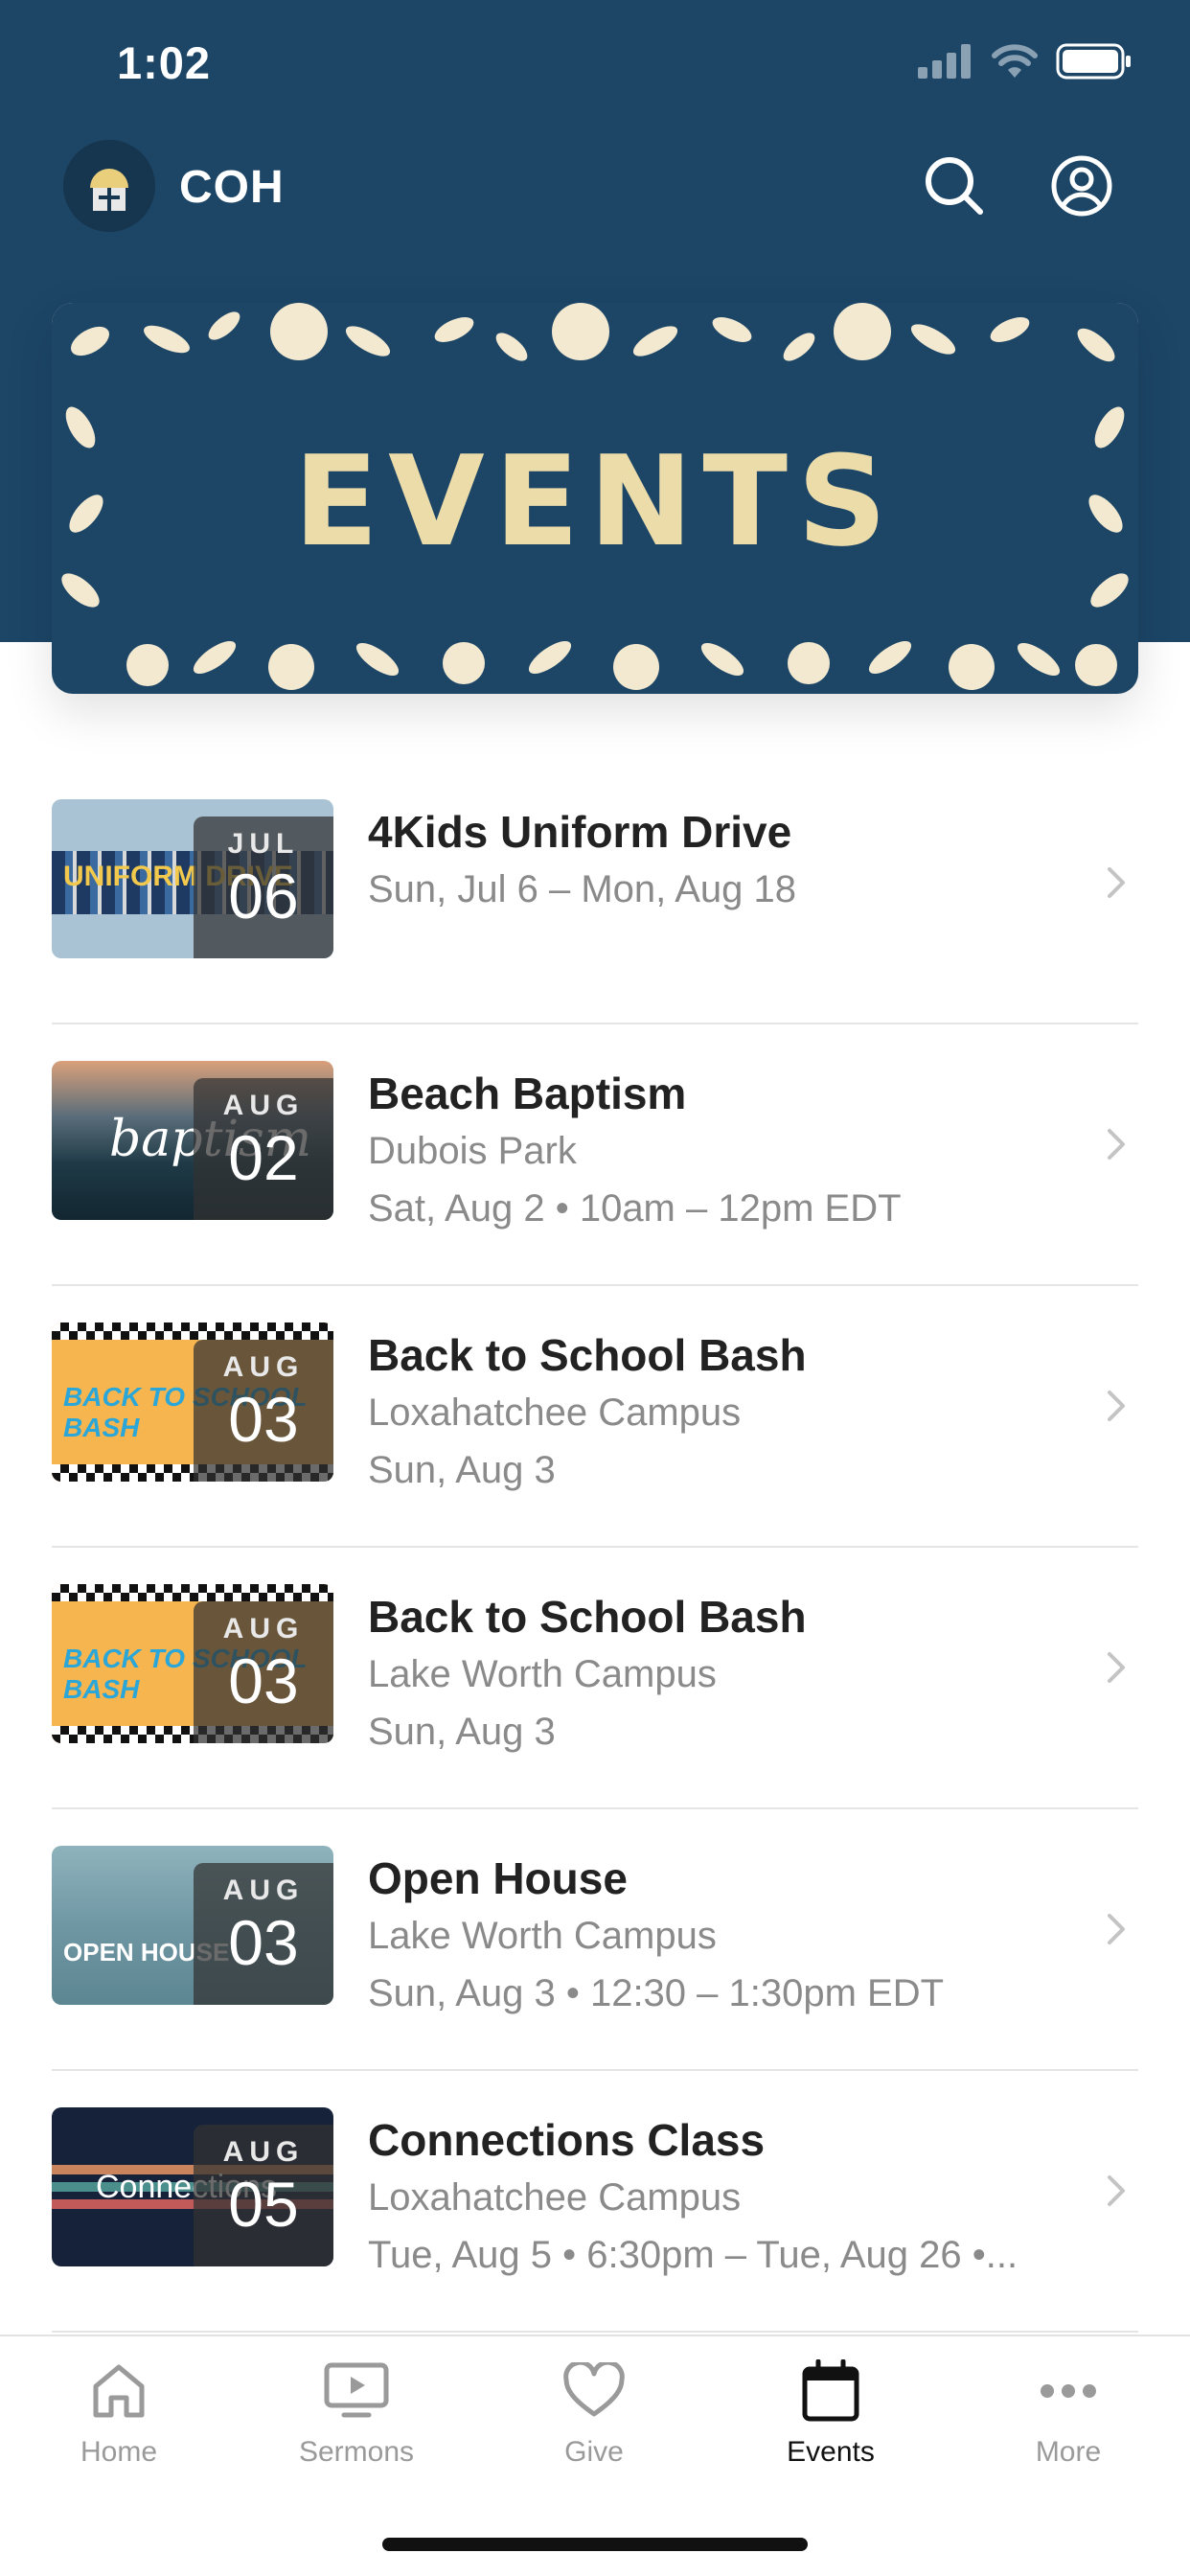 Image resolution: width=1190 pixels, height=2576 pixels. I want to click on event-date: Sun, Jul 6 – Mon, Aug 18, so click(582, 889).